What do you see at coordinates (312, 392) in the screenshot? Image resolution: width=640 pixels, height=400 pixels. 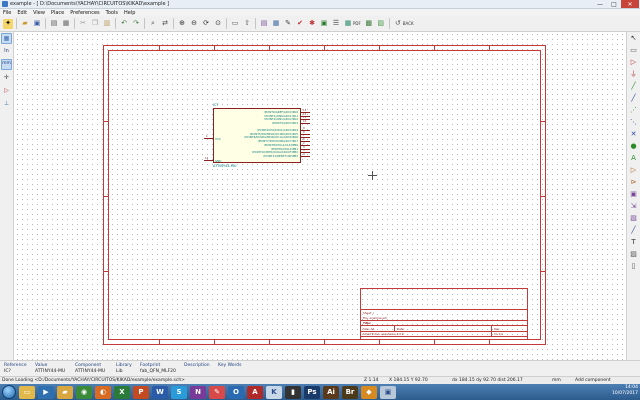 I see `photoshop-taskbar-icon: Ps` at bounding box center [312, 392].